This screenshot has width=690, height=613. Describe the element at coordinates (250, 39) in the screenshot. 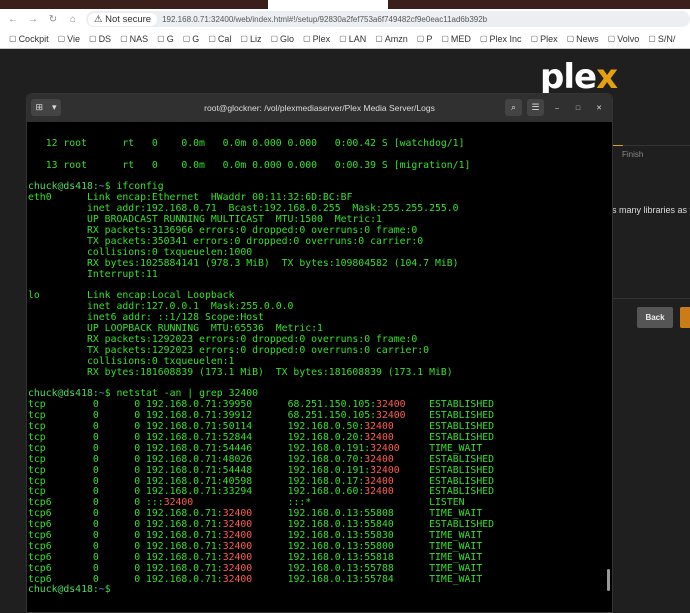

I see `bookmark-item: ▢ Liz` at that location.